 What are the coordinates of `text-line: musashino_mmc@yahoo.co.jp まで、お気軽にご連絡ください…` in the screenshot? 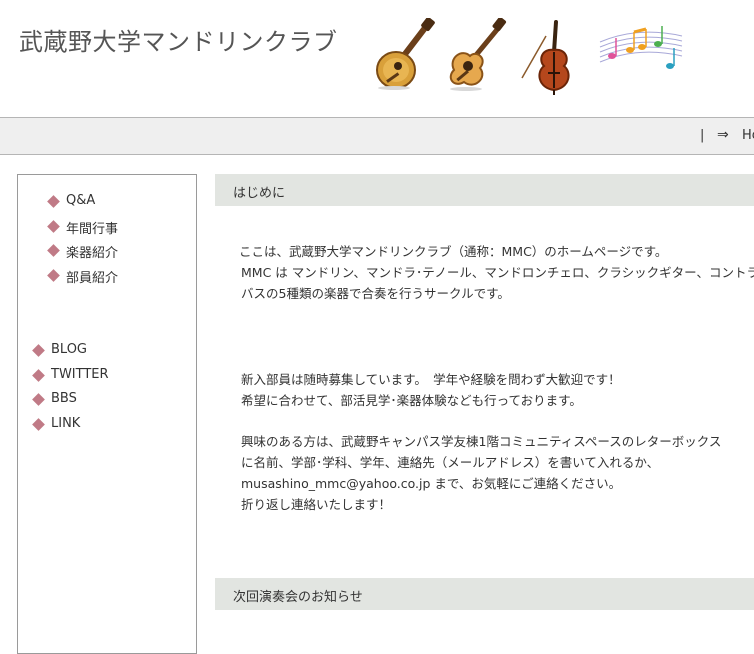 It's located at (431, 483).